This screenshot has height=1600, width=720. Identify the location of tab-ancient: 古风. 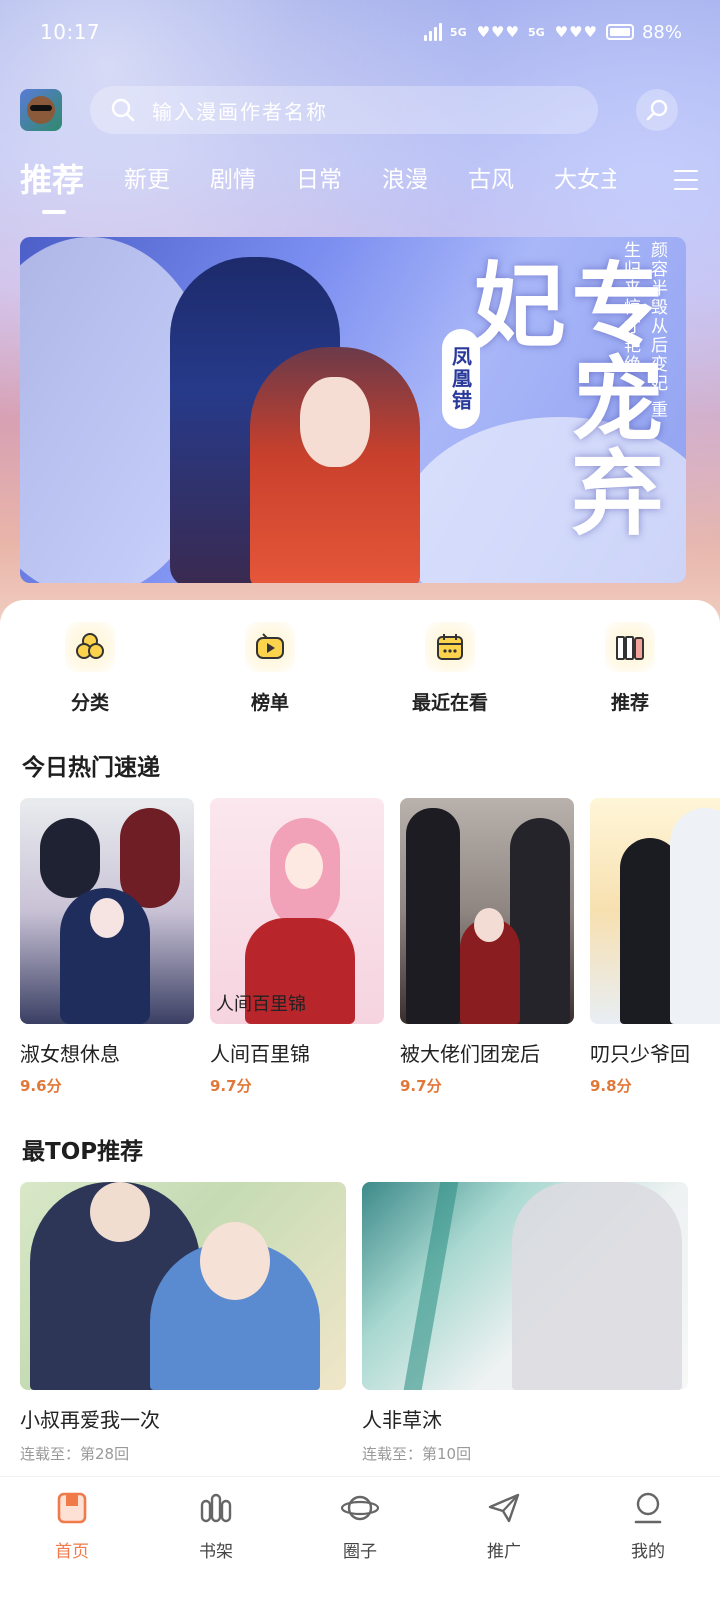
(491, 180).